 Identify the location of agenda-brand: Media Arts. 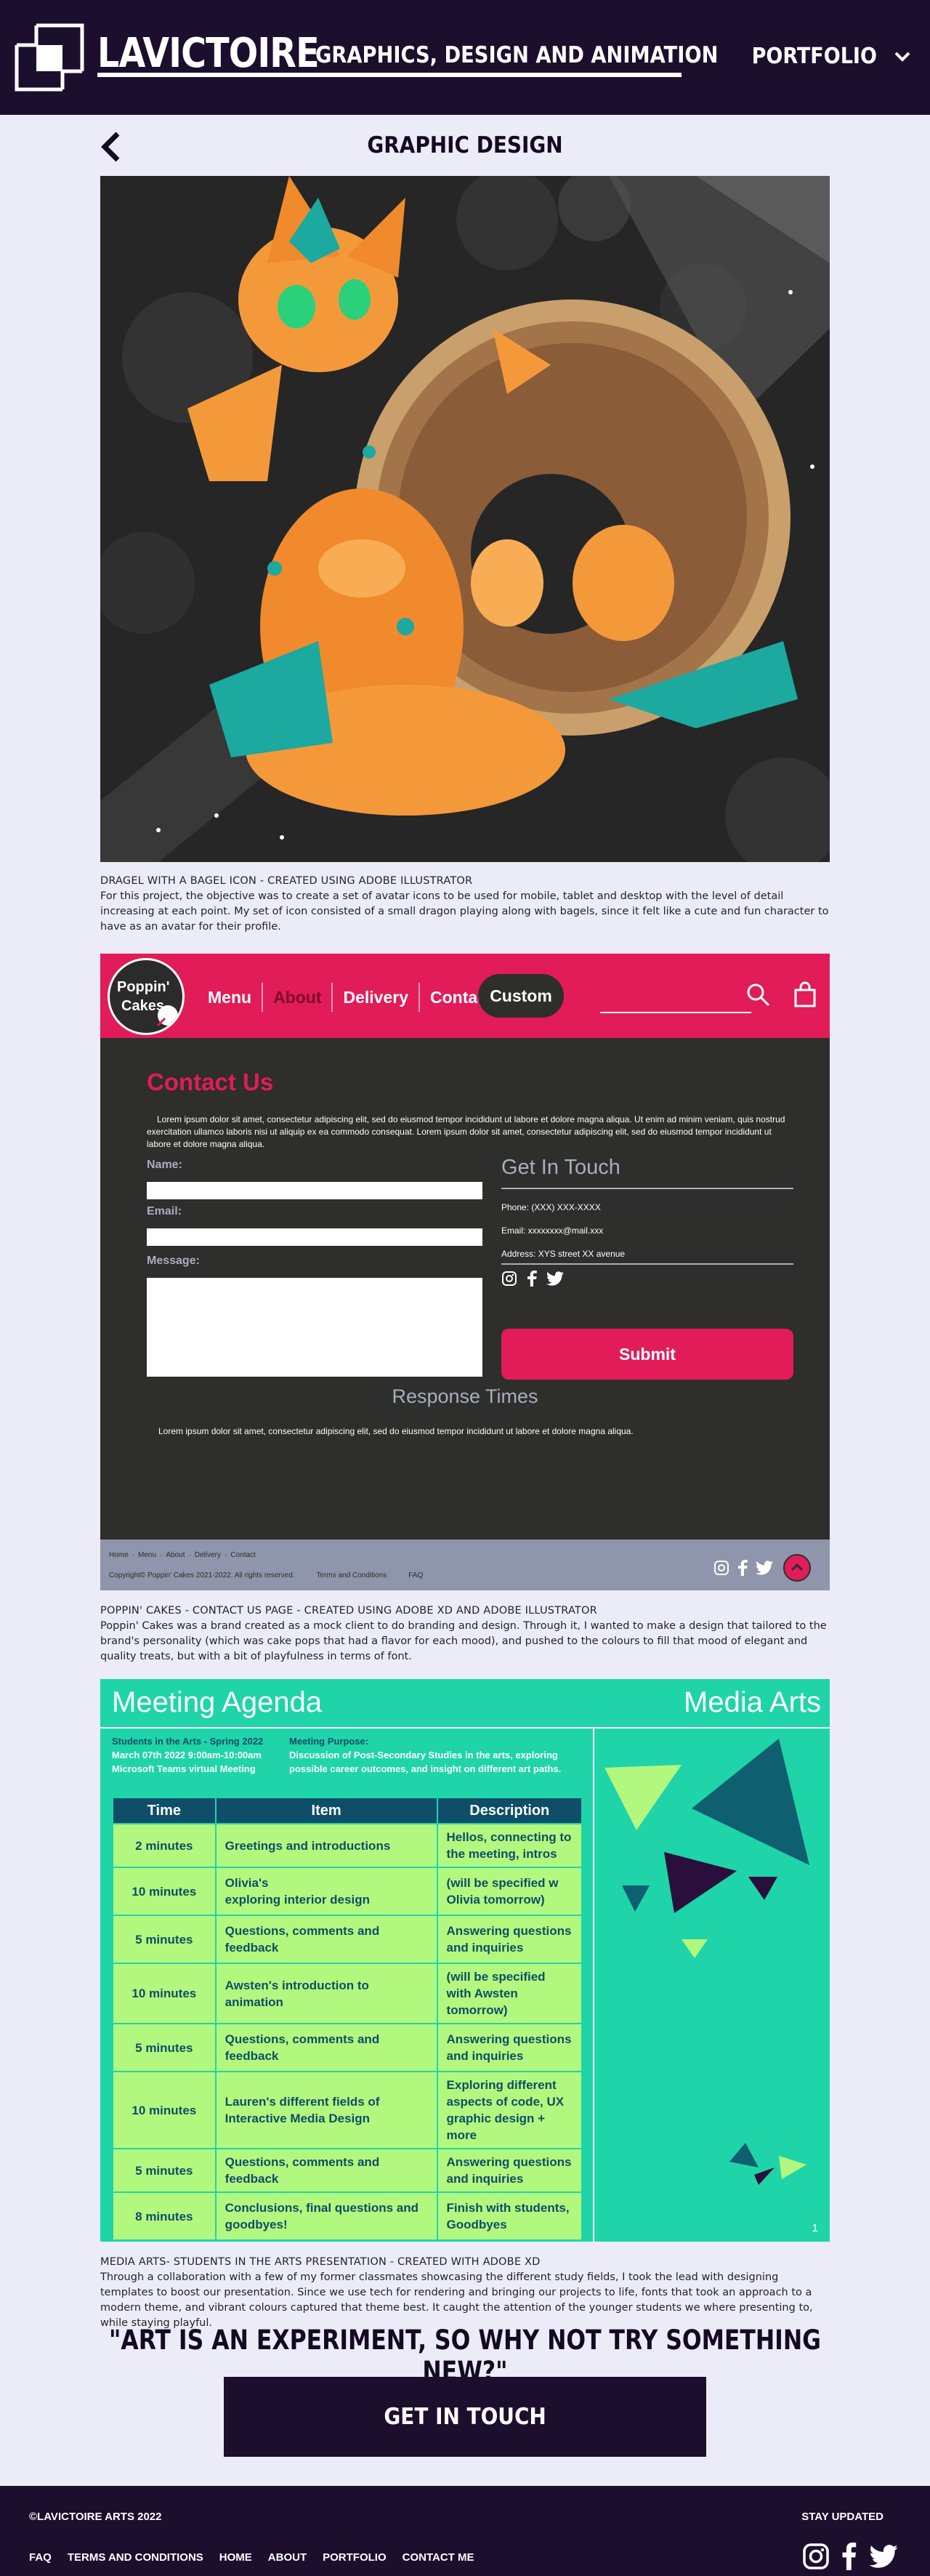
(752, 1702).